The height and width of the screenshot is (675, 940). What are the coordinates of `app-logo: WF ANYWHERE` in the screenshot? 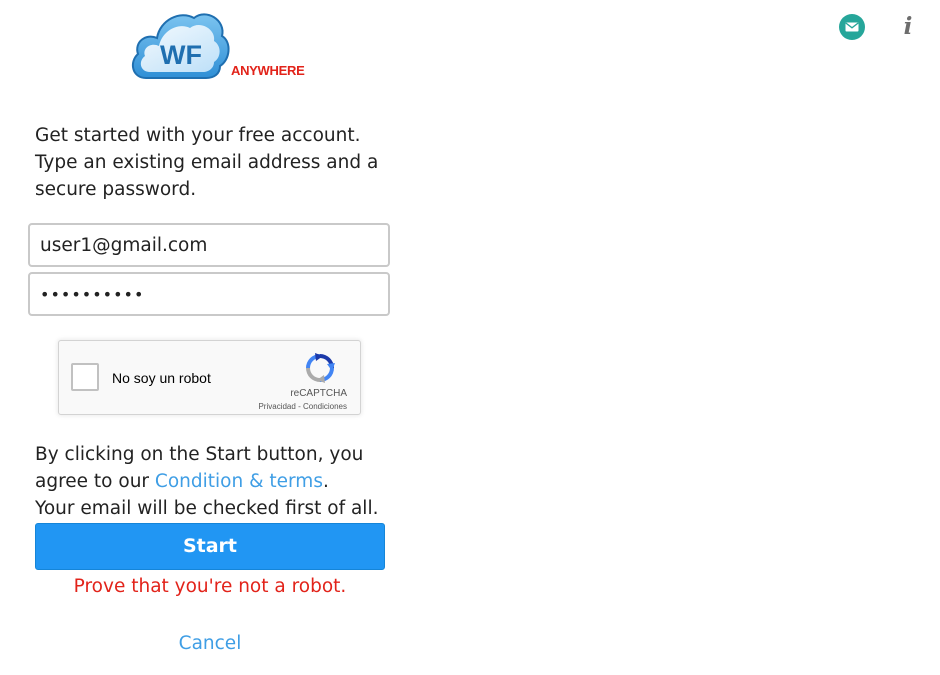 It's located at (220, 44).